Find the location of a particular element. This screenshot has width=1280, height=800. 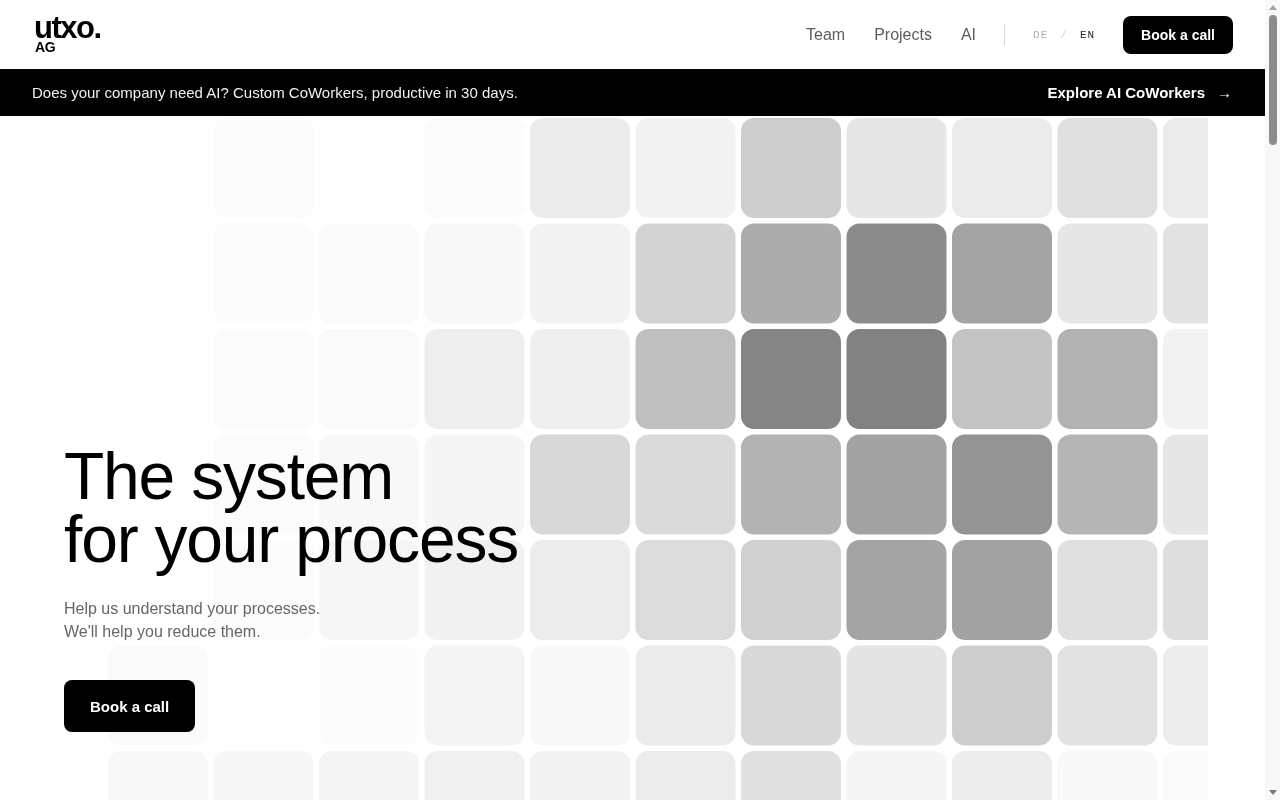

scrollbar is located at coordinates (1272, 400).